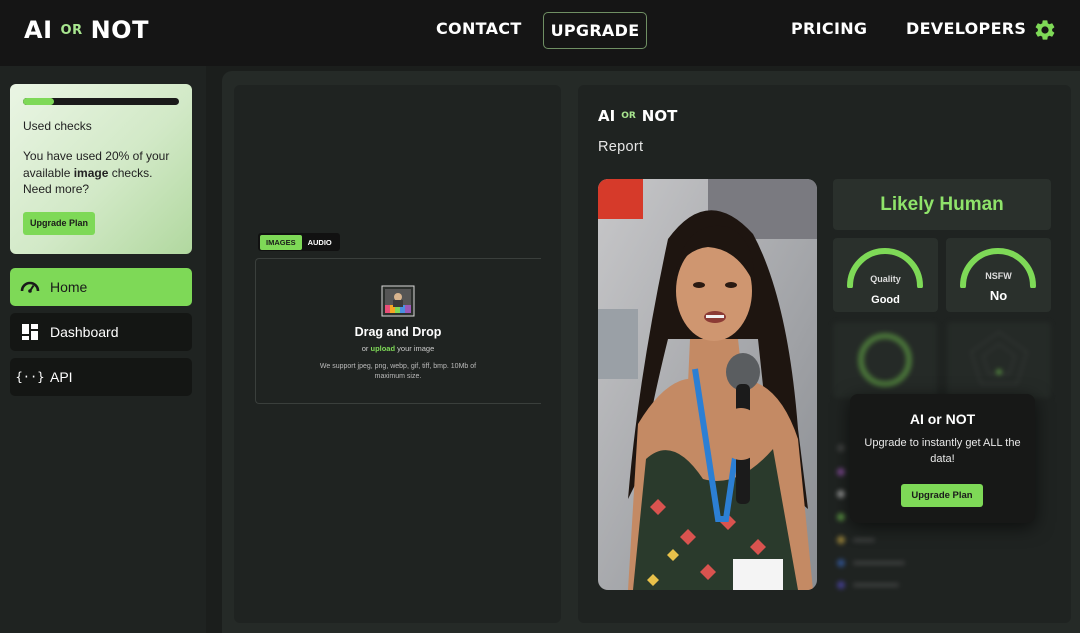 The width and height of the screenshot is (1080, 633). What do you see at coordinates (942, 451) in the screenshot?
I see `modal-text: Upgrade to instantly get ALL the data!` at bounding box center [942, 451].